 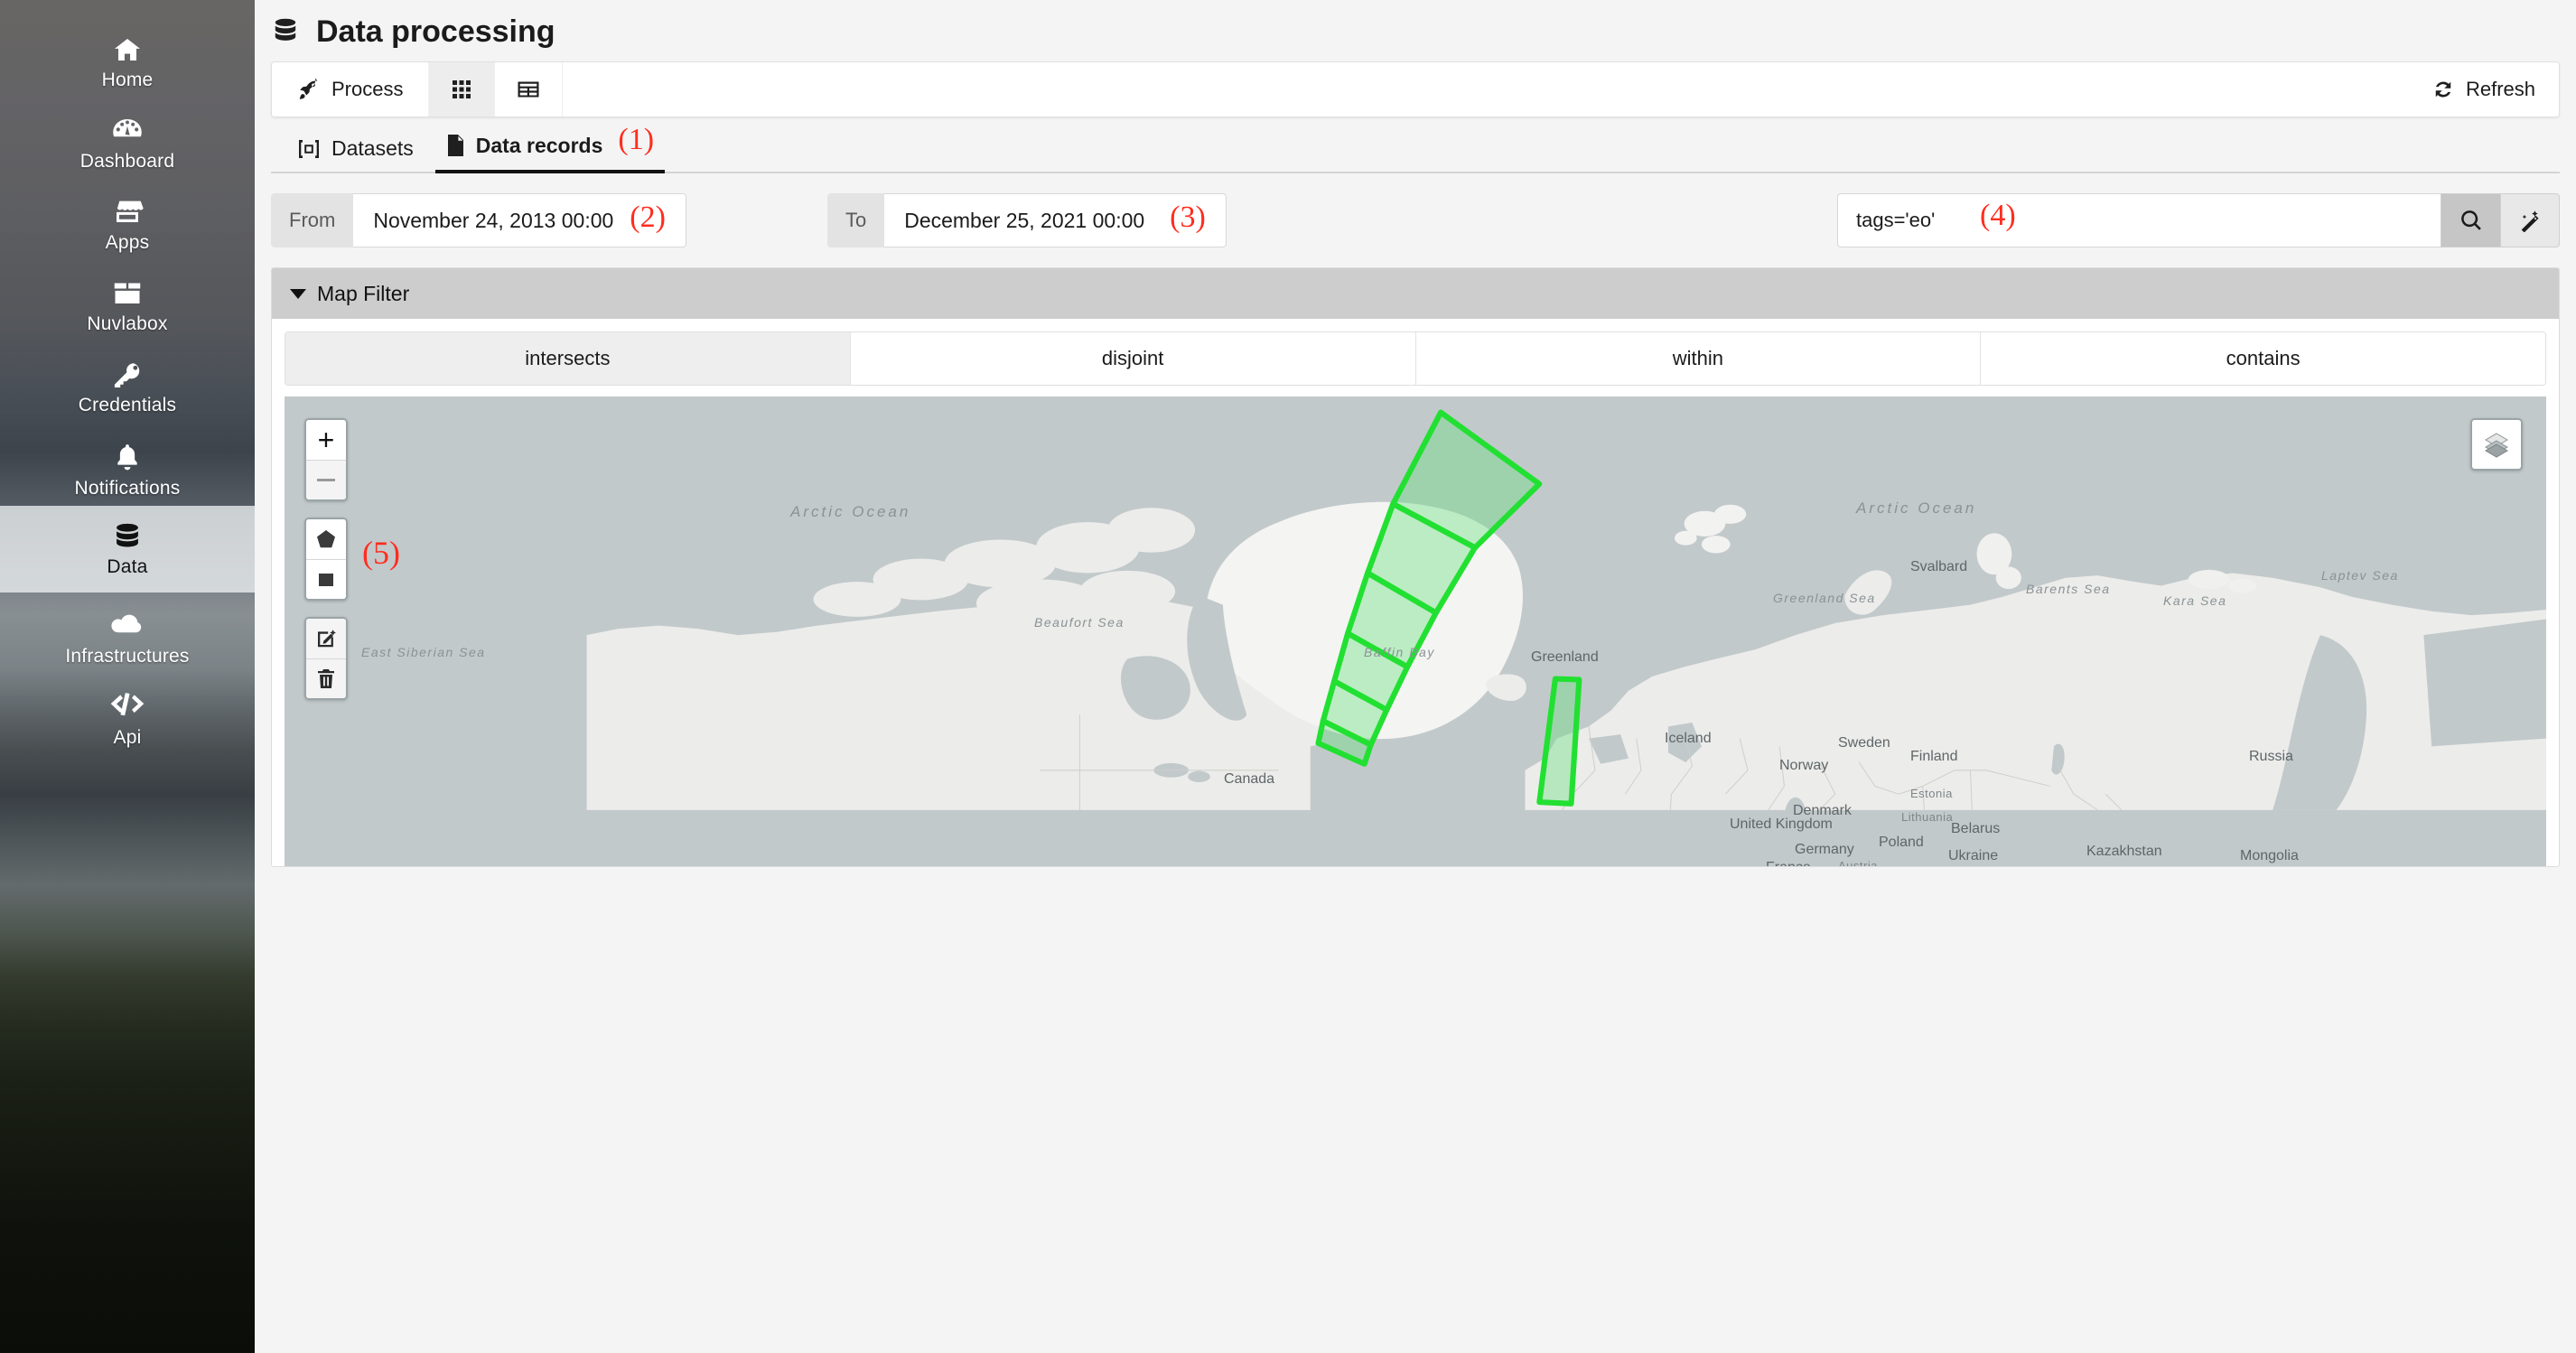 I want to click on predicate-label: disjoint, so click(x=1132, y=358).